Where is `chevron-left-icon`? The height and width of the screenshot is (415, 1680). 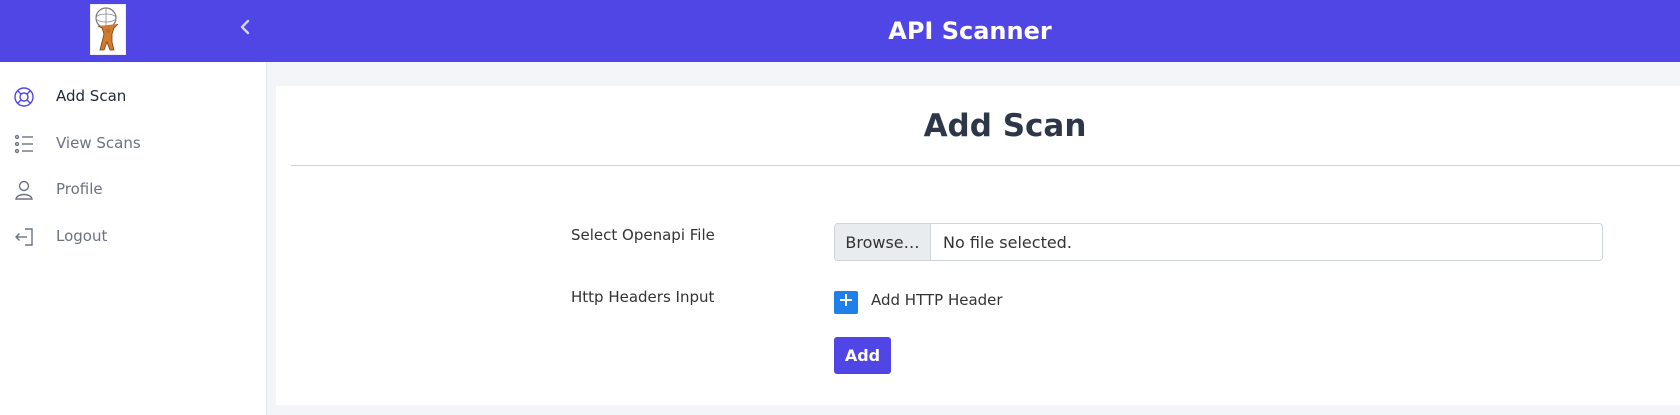
chevron-left-icon is located at coordinates (245, 29).